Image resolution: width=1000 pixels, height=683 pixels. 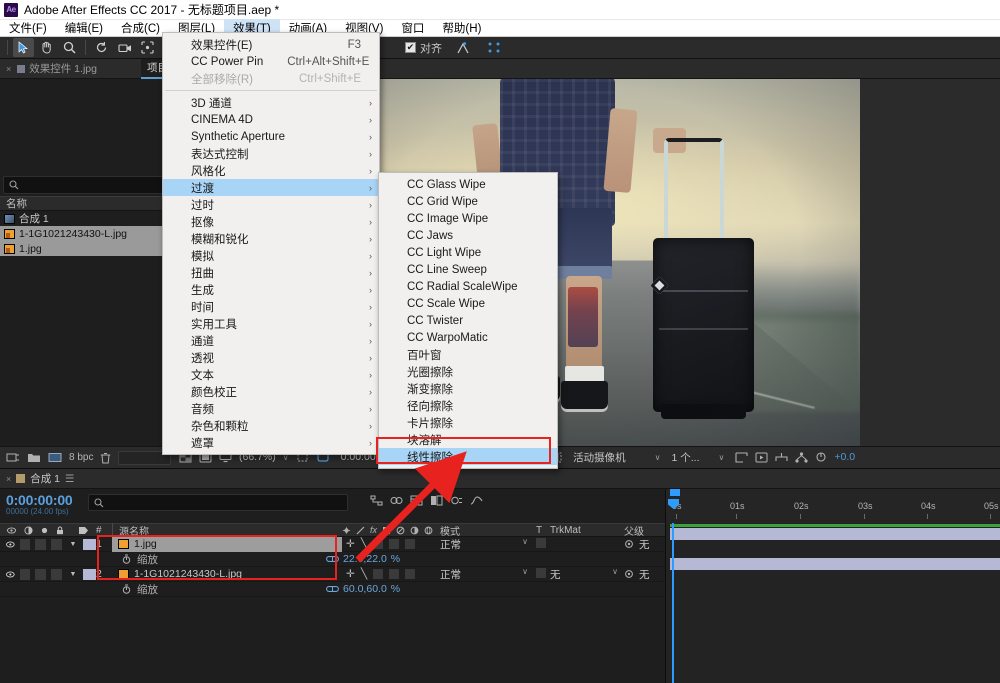 What do you see at coordinates (462, 47) in the screenshot?
I see `puppet-pin-tool-icon` at bounding box center [462, 47].